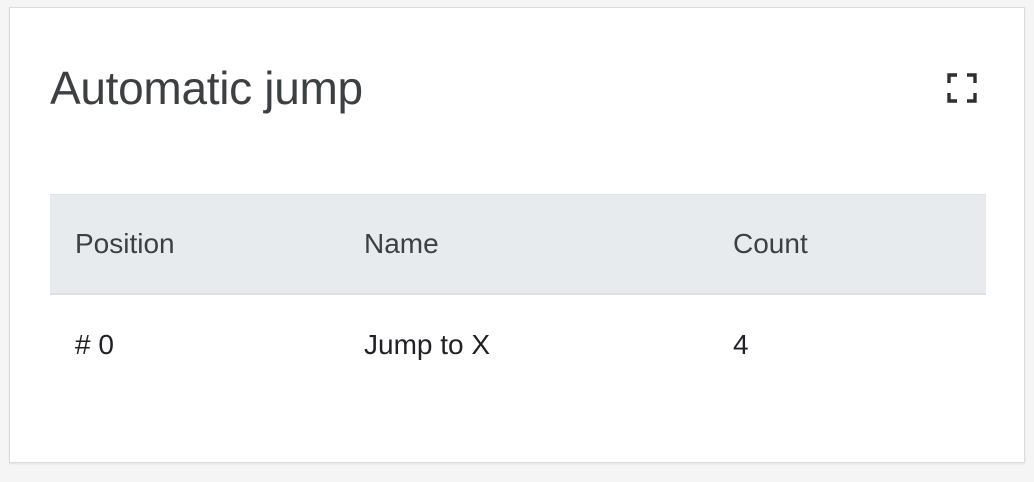  Describe the element at coordinates (770, 243) in the screenshot. I see `column-header-count: Count` at that location.